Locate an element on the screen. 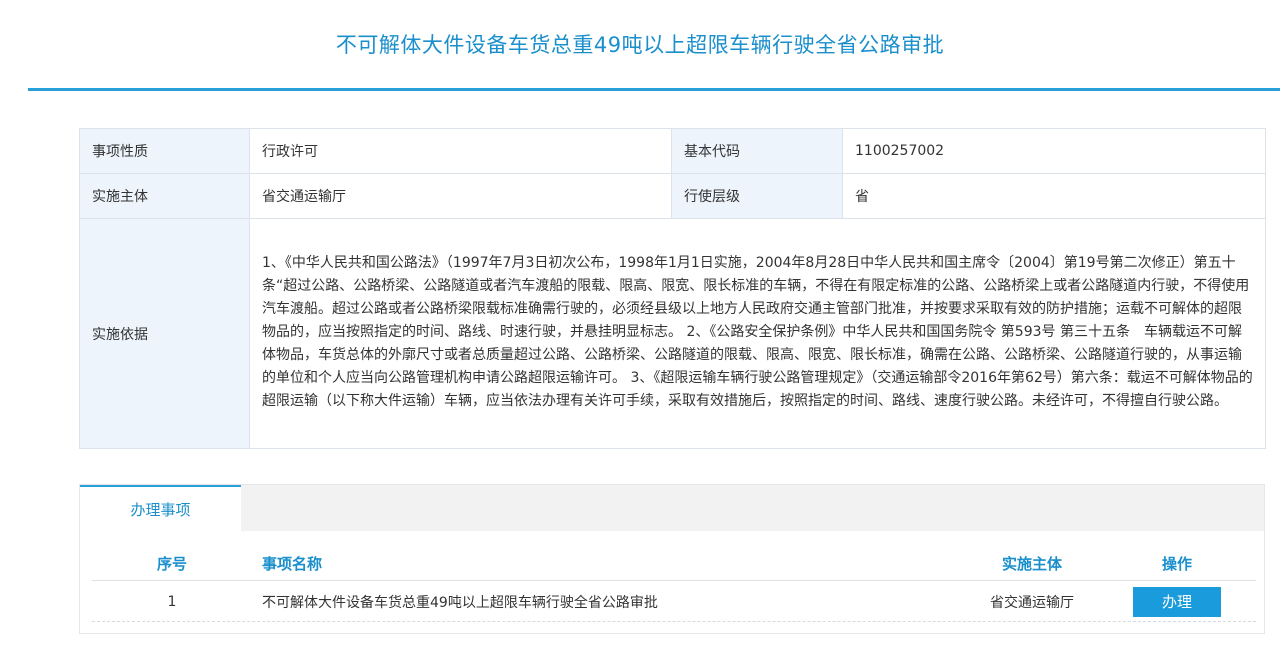 The width and height of the screenshot is (1280, 649). nature-value: 行政许可 is located at coordinates (460, 151).